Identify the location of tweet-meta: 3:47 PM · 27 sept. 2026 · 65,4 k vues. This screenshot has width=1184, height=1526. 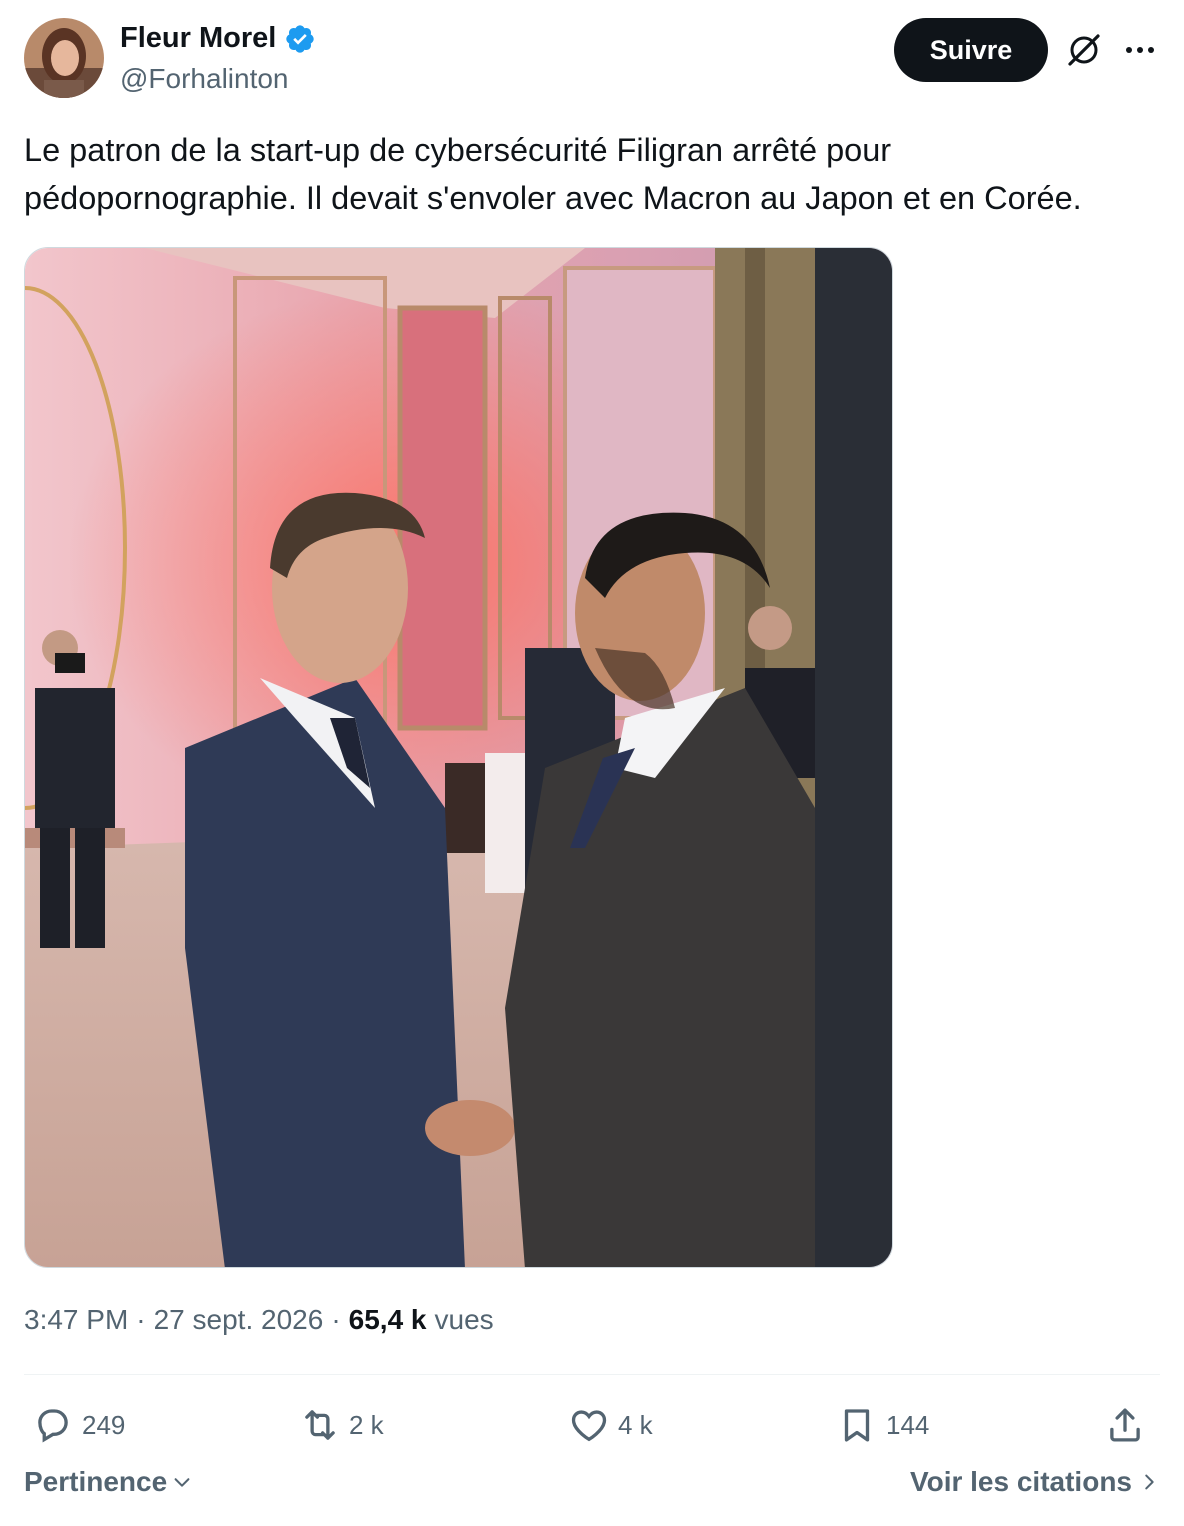
(259, 1320).